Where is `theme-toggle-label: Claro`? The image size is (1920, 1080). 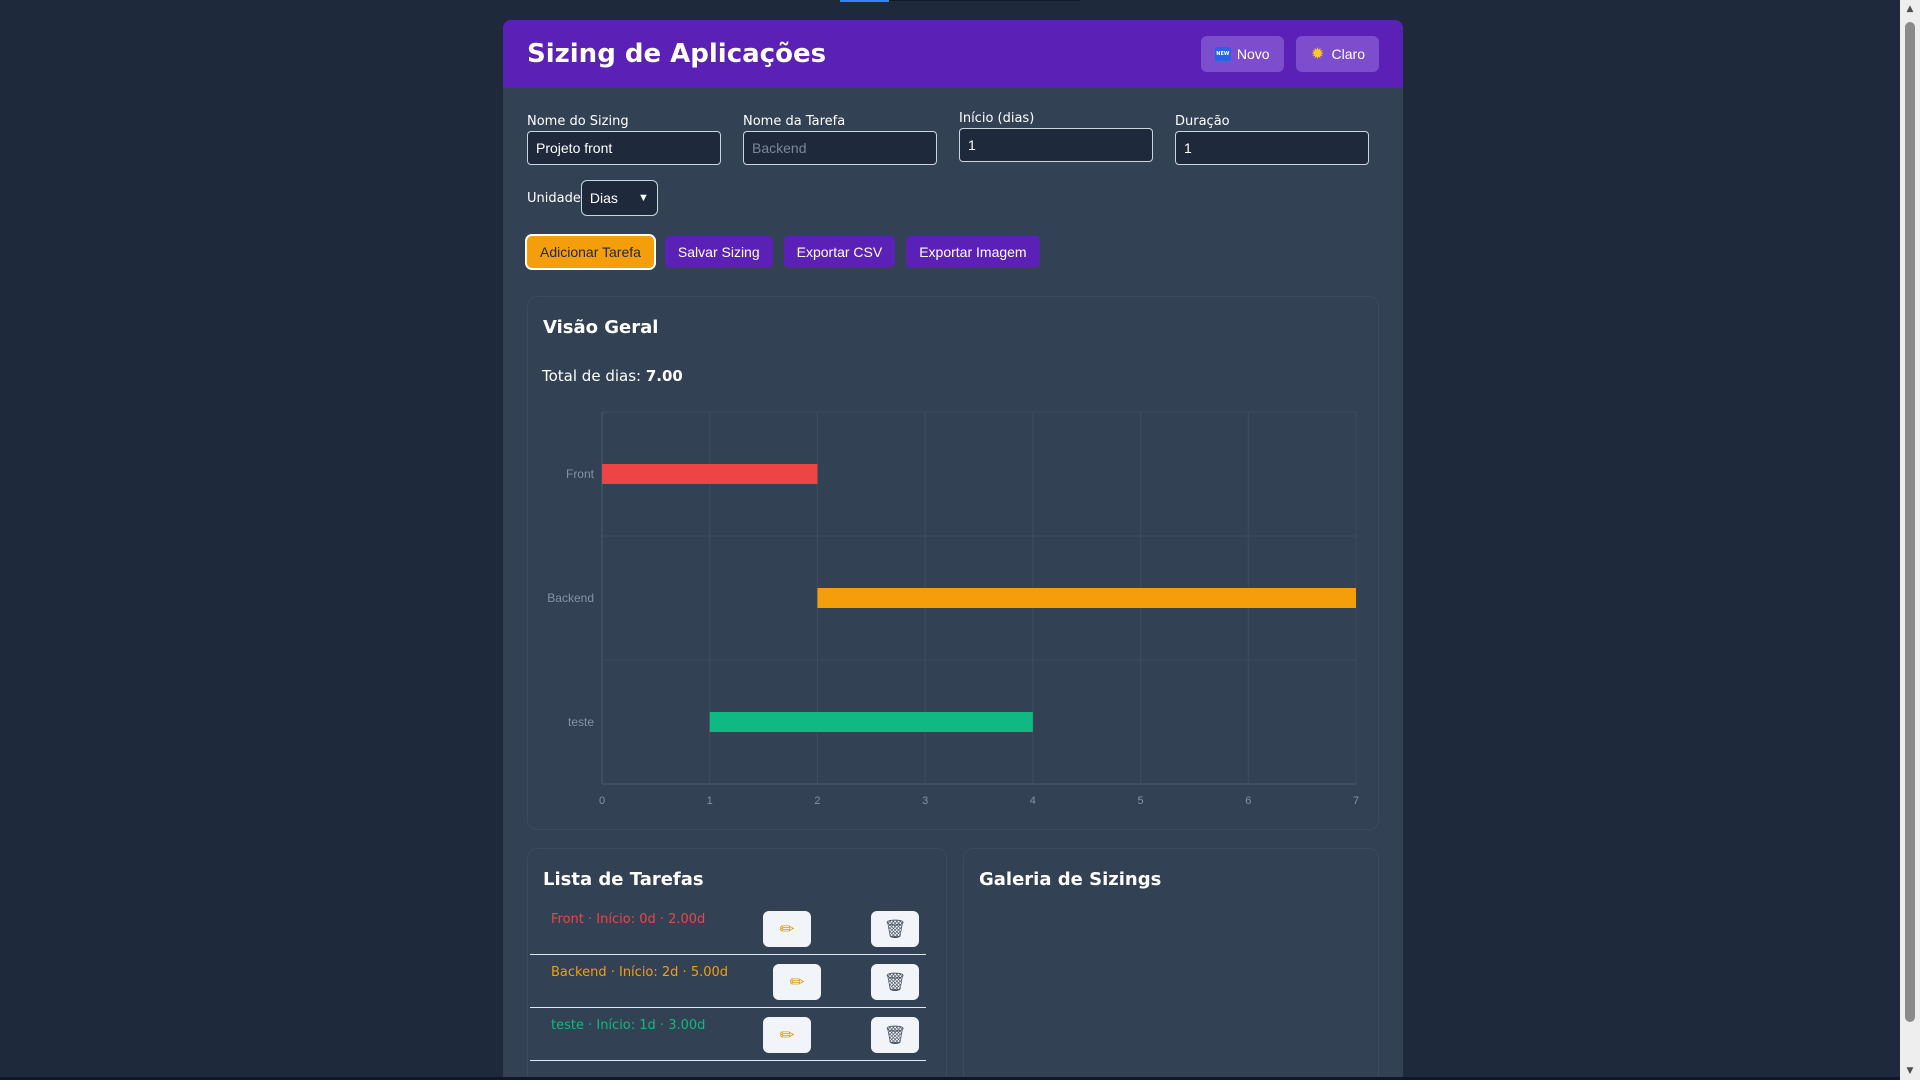
theme-toggle-label: Claro is located at coordinates (1348, 54).